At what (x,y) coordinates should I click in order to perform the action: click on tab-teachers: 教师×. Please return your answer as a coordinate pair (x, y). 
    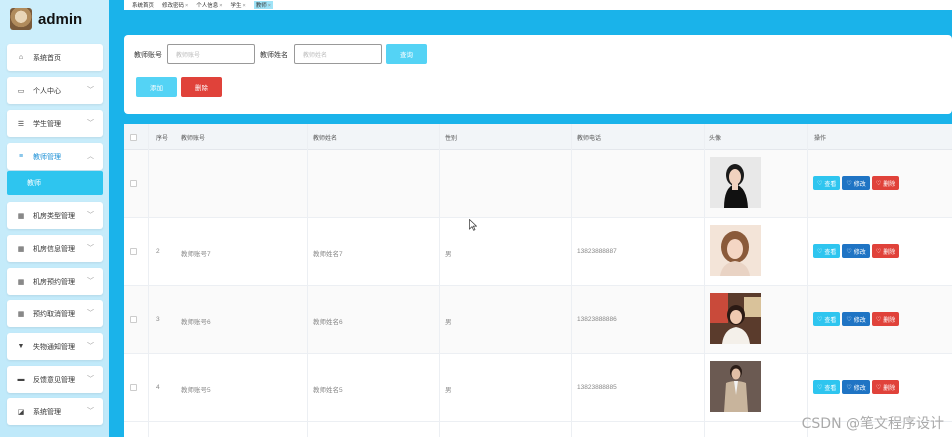
    Looking at the image, I should click on (263, 5).